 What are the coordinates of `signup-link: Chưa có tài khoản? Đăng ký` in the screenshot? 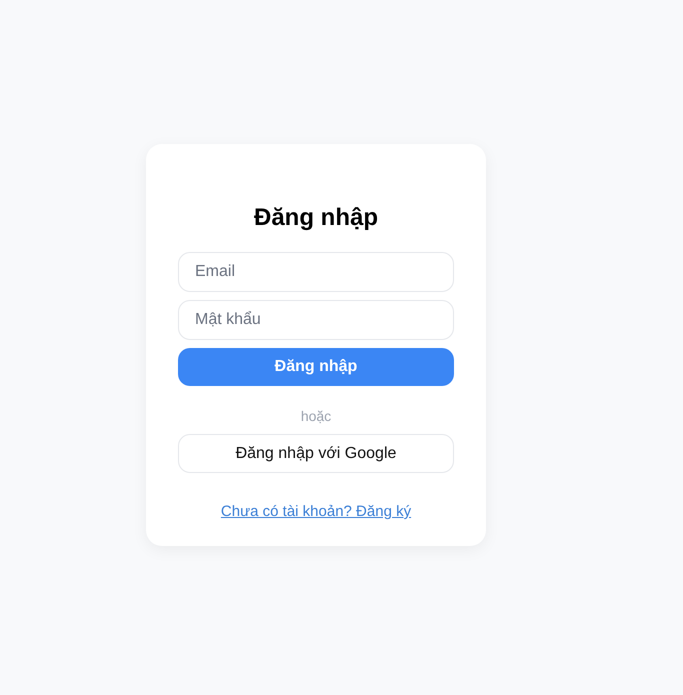 It's located at (316, 512).